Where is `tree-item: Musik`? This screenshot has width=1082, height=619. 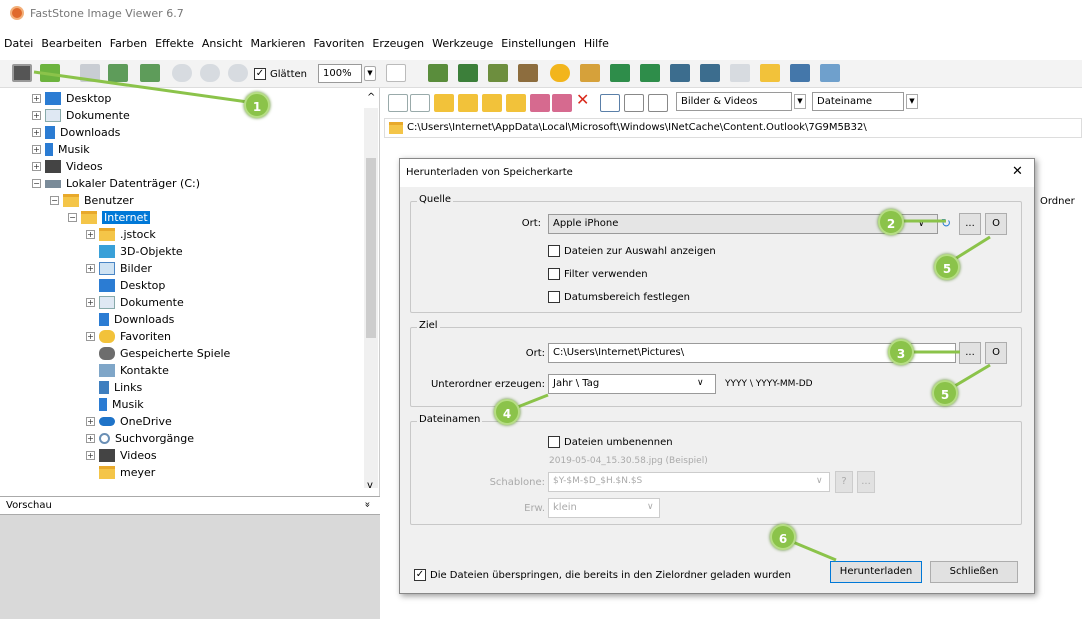 tree-item: Musik is located at coordinates (115, 404).